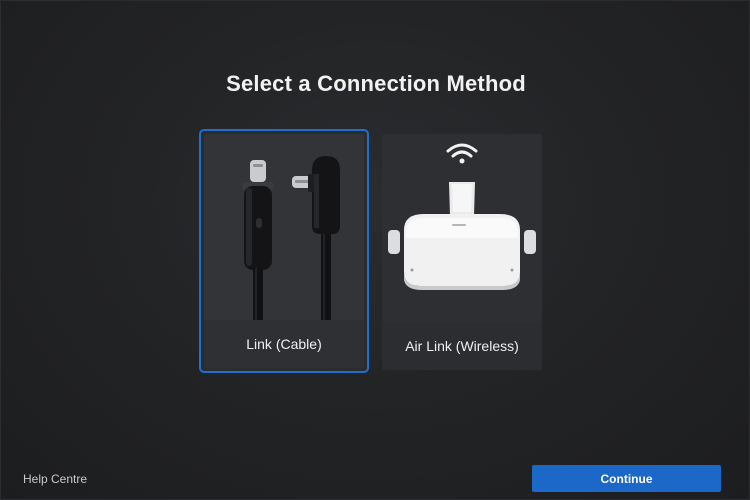 This screenshot has height=500, width=750. Describe the element at coordinates (462, 216) in the screenshot. I see `vr-headset-icon` at that location.